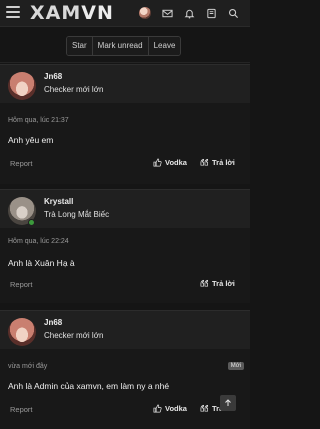 This screenshot has width=320, height=429. I want to click on username: Krystall, so click(58, 201).